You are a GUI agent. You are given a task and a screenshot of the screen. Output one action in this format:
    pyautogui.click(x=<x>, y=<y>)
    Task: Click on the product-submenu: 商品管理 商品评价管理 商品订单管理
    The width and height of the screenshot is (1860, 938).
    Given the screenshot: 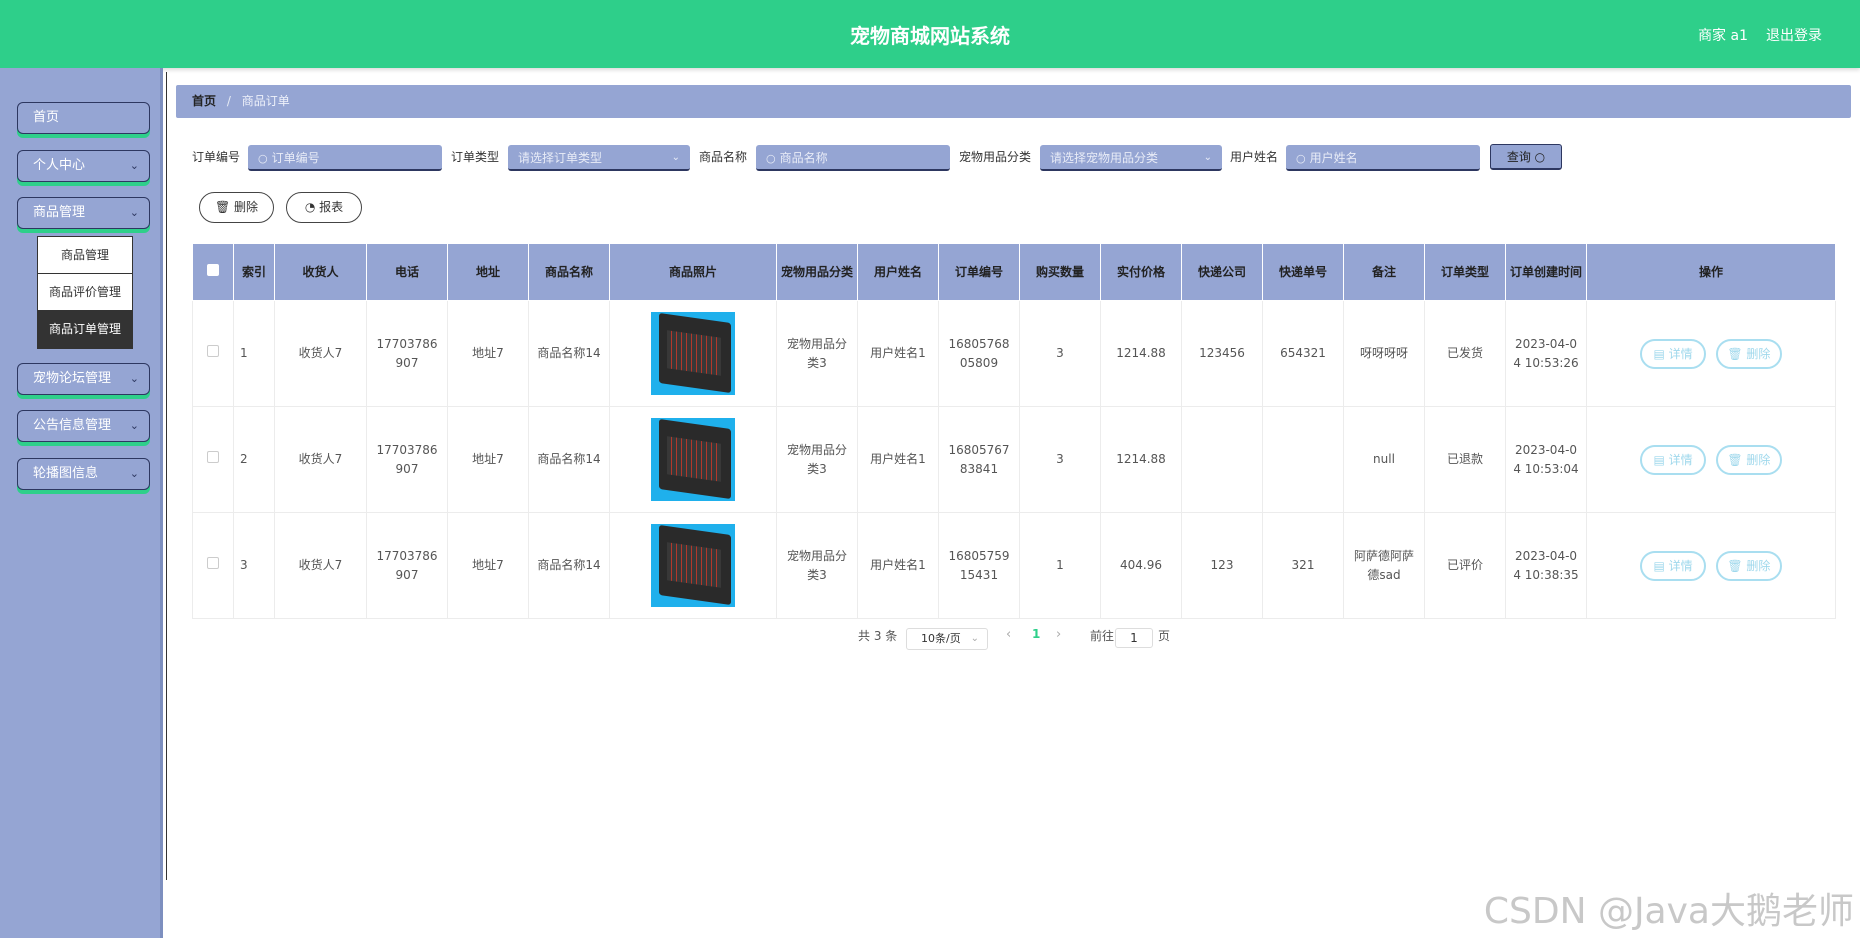 What is the action you would take?
    pyautogui.click(x=85, y=292)
    